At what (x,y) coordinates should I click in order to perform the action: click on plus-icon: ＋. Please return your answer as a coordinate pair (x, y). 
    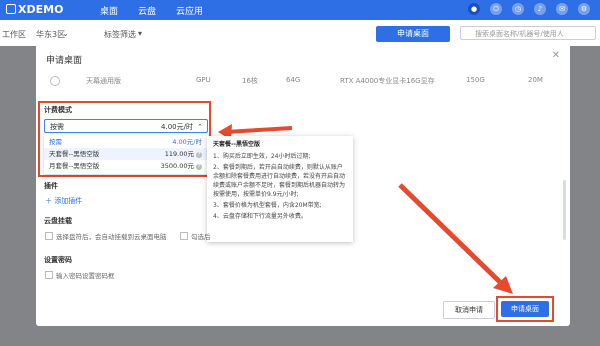
    Looking at the image, I should click on (50, 201).